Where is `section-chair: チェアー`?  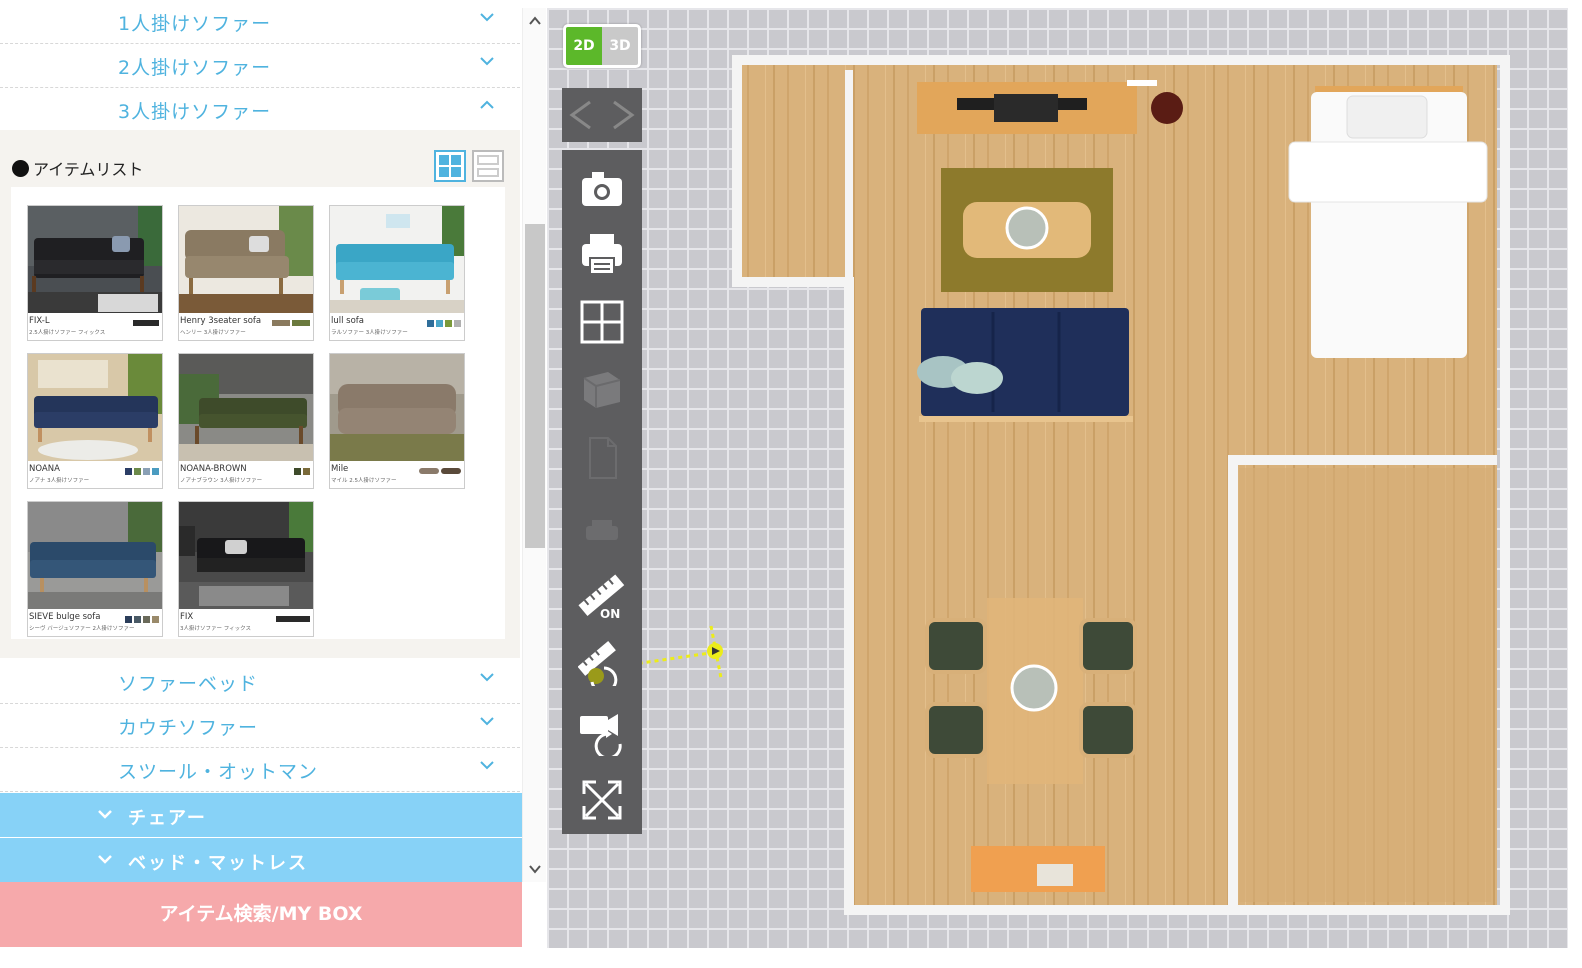 section-chair: チェアー is located at coordinates (261, 815).